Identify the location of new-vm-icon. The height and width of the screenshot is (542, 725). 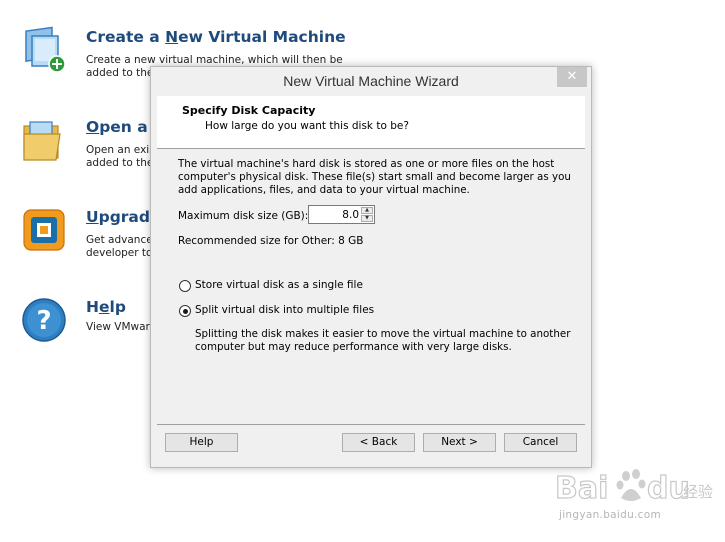
(45, 49).